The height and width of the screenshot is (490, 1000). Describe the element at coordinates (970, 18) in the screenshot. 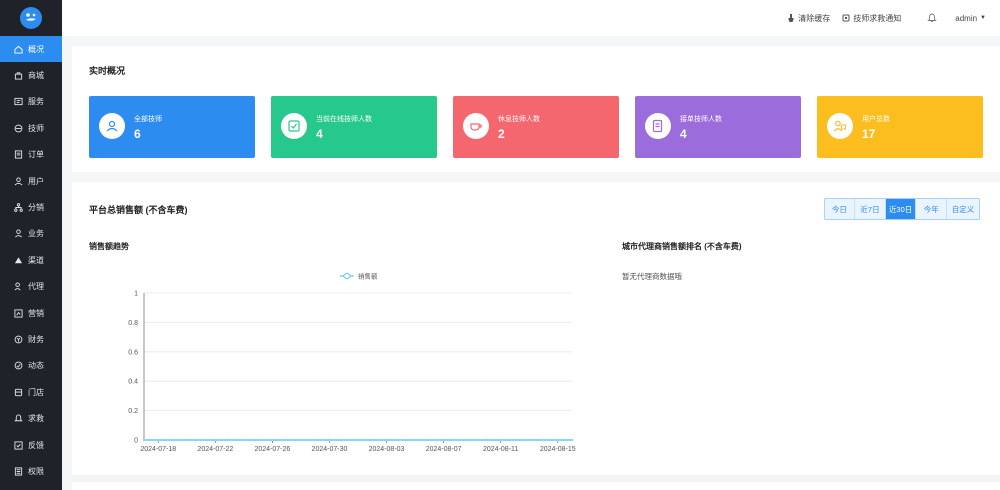

I see `user-menu: admin ▼` at that location.